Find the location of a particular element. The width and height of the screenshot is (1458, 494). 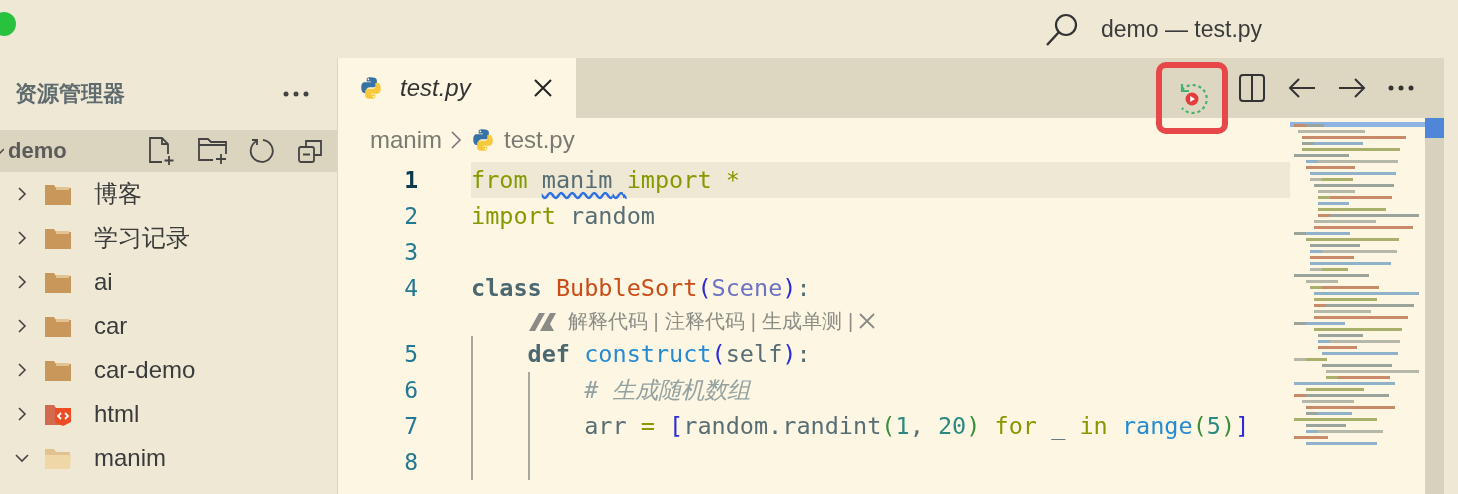

tree-item: car is located at coordinates (168, 326).